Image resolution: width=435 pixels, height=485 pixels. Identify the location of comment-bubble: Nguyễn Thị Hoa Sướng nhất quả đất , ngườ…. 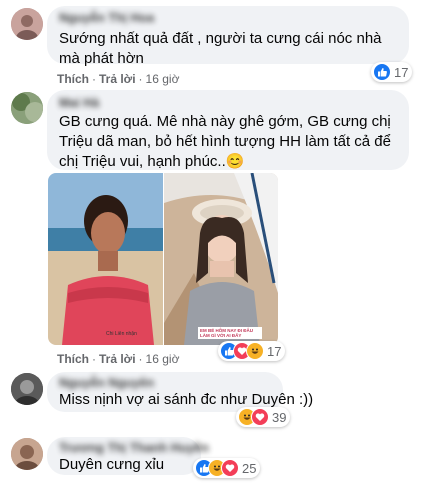
(228, 36).